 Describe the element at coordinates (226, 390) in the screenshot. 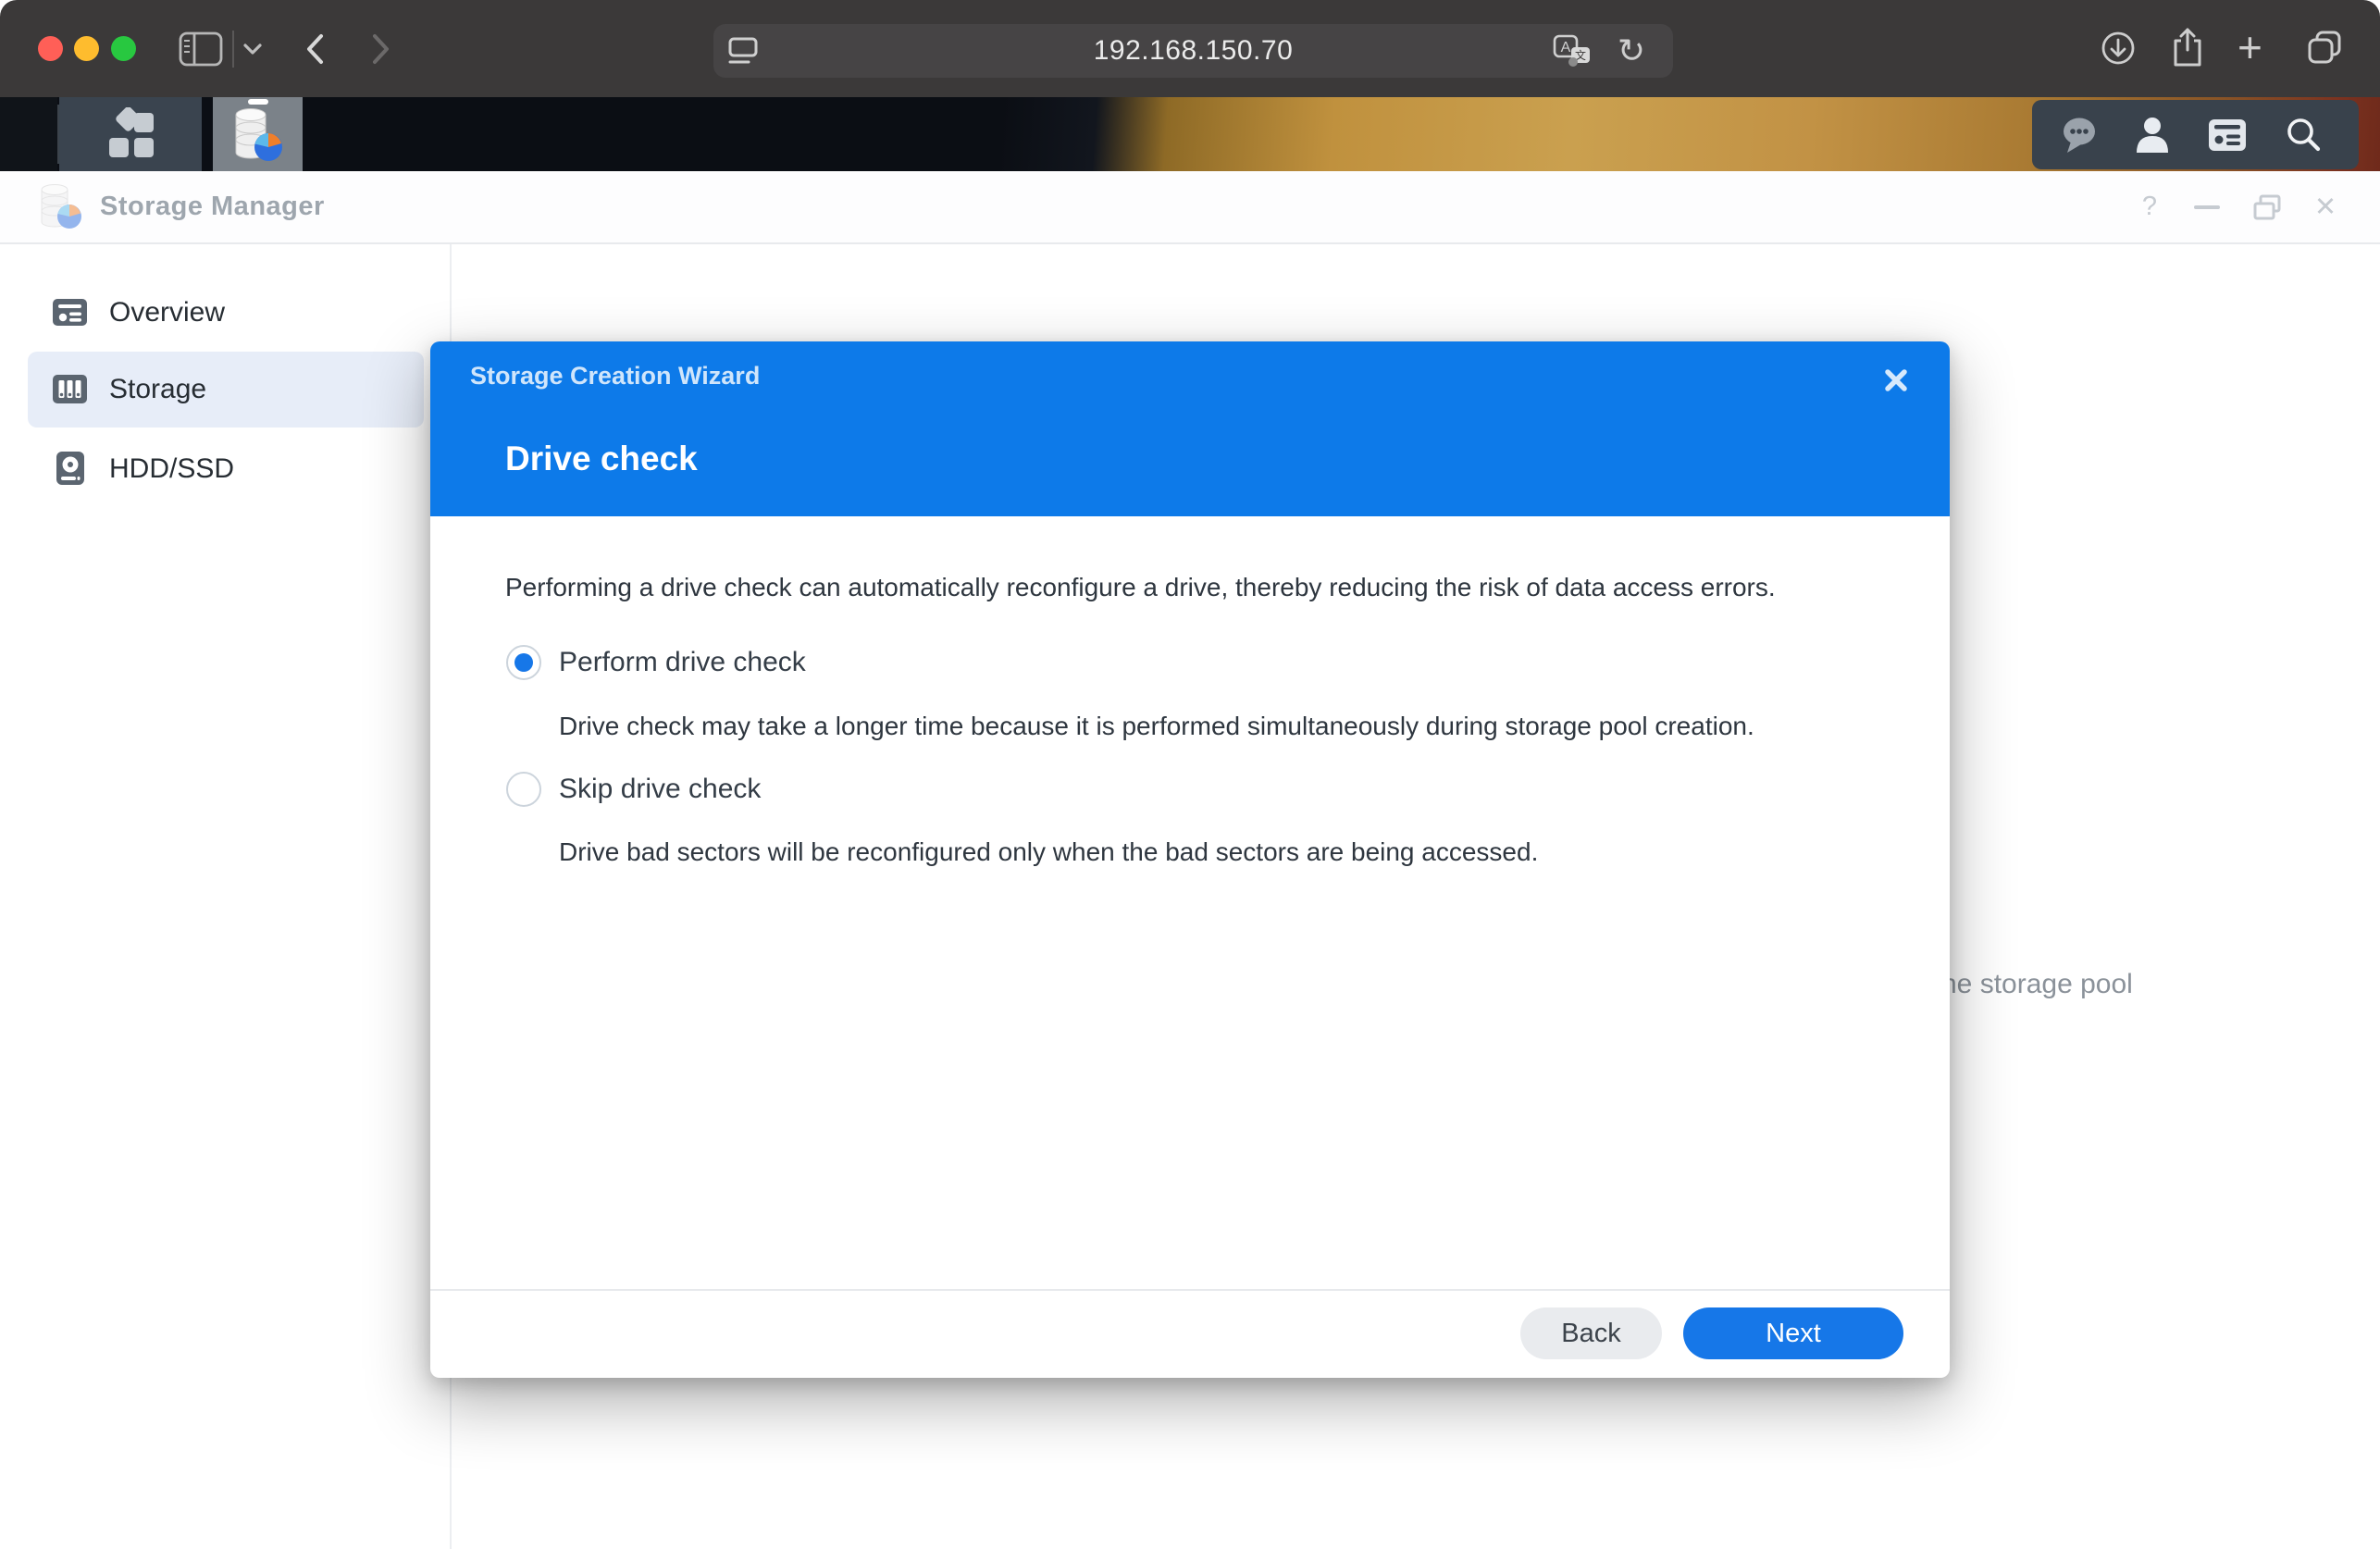

I see `sidebar-item-storage: Storage` at that location.